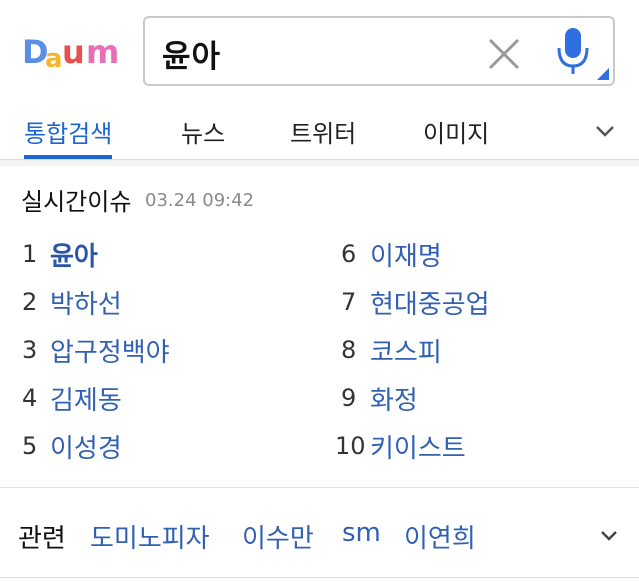 This screenshot has width=639, height=582. Describe the element at coordinates (203, 136) in the screenshot. I see `tab-news: 뉴스` at that location.